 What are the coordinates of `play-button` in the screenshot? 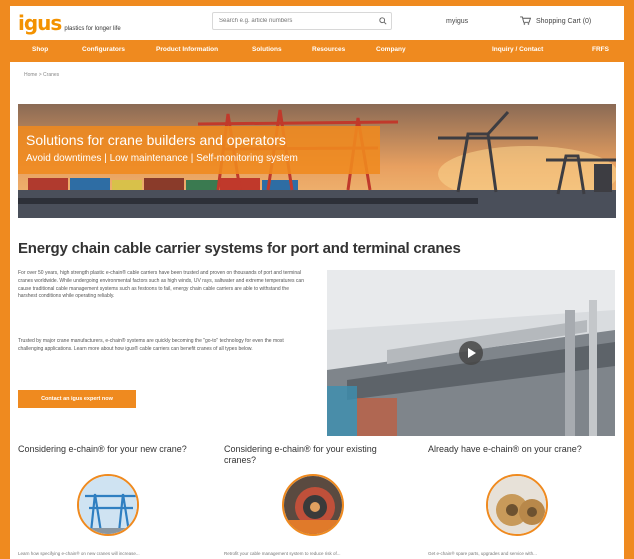 It's located at (471, 353).